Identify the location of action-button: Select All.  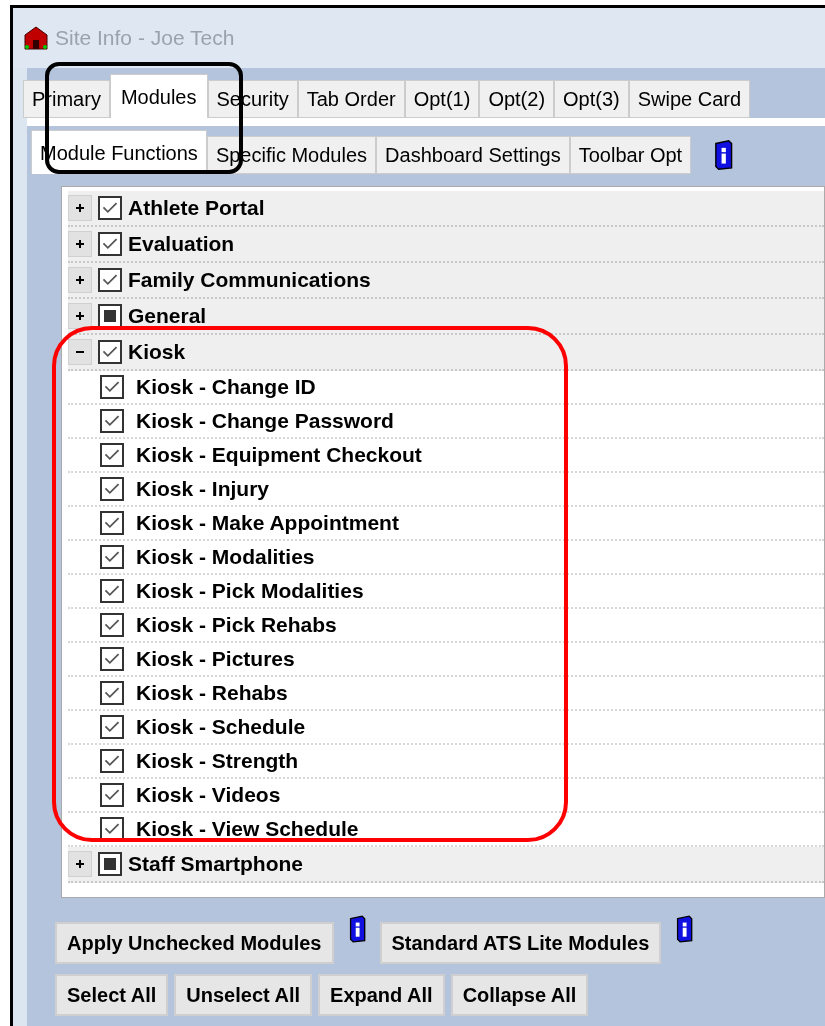
(112, 995).